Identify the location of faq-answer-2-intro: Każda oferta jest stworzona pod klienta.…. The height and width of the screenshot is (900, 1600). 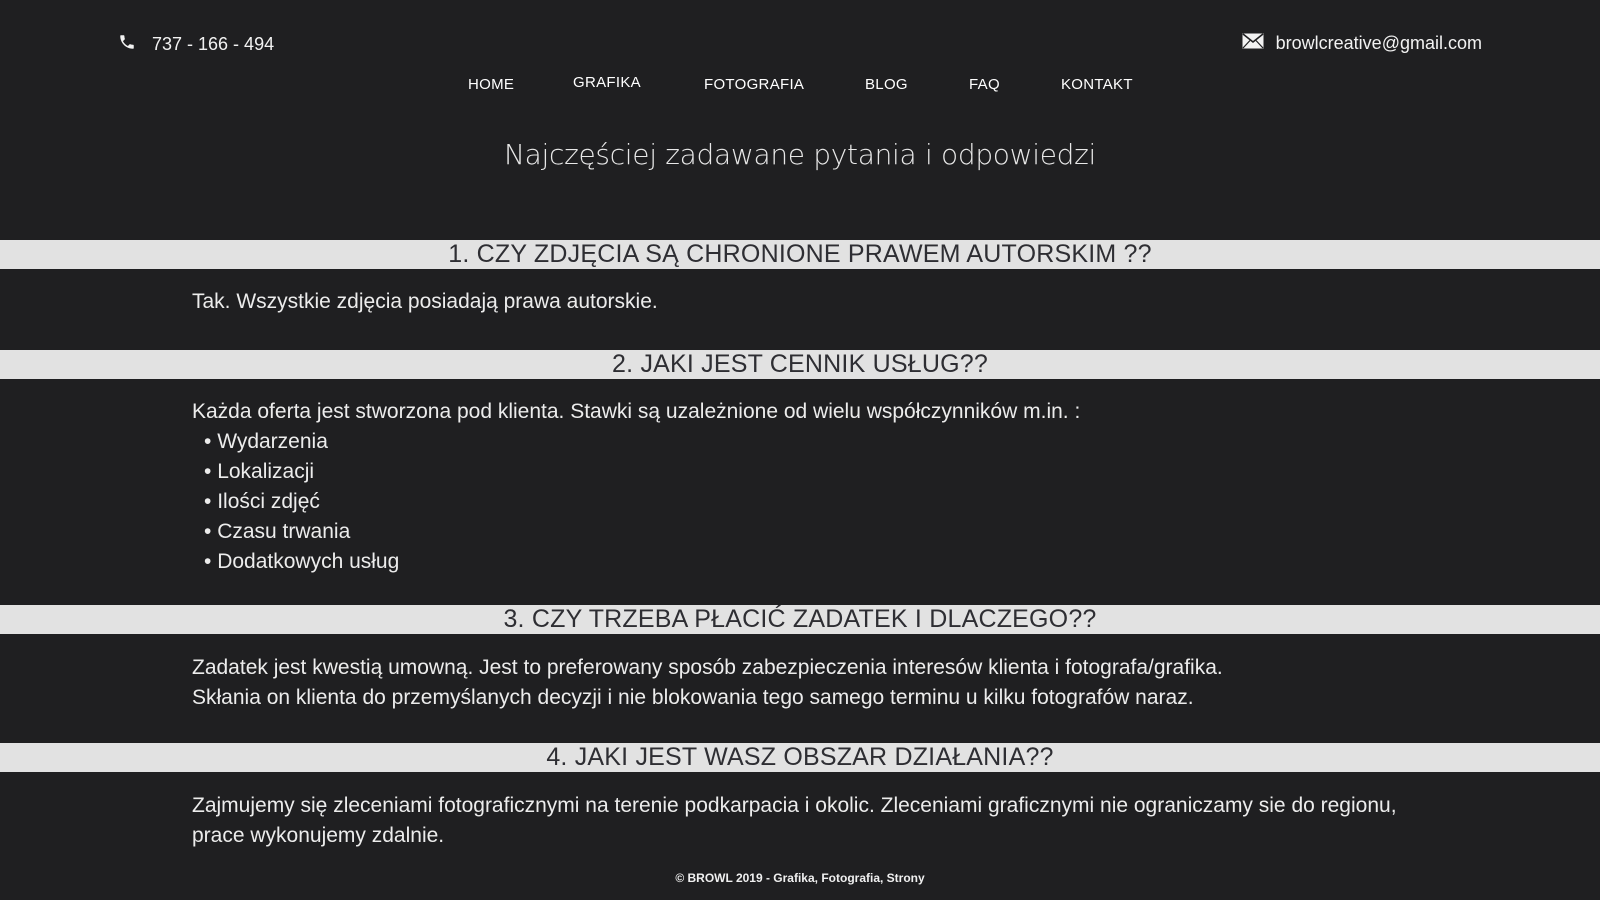
(636, 411).